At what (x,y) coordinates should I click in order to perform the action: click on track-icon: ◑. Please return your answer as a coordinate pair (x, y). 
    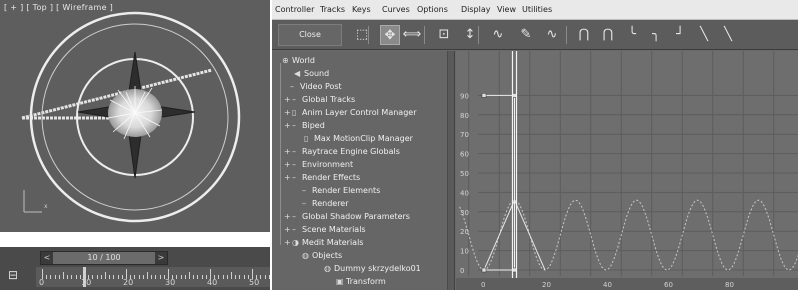
    Looking at the image, I should click on (295, 242).